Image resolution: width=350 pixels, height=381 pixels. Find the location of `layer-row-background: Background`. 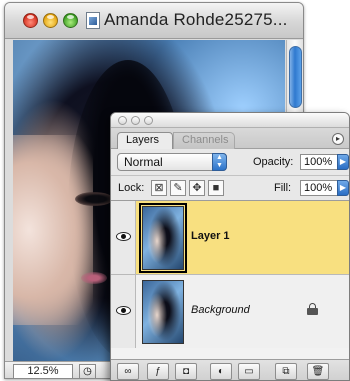

layer-row-background: Background is located at coordinates (230, 312).